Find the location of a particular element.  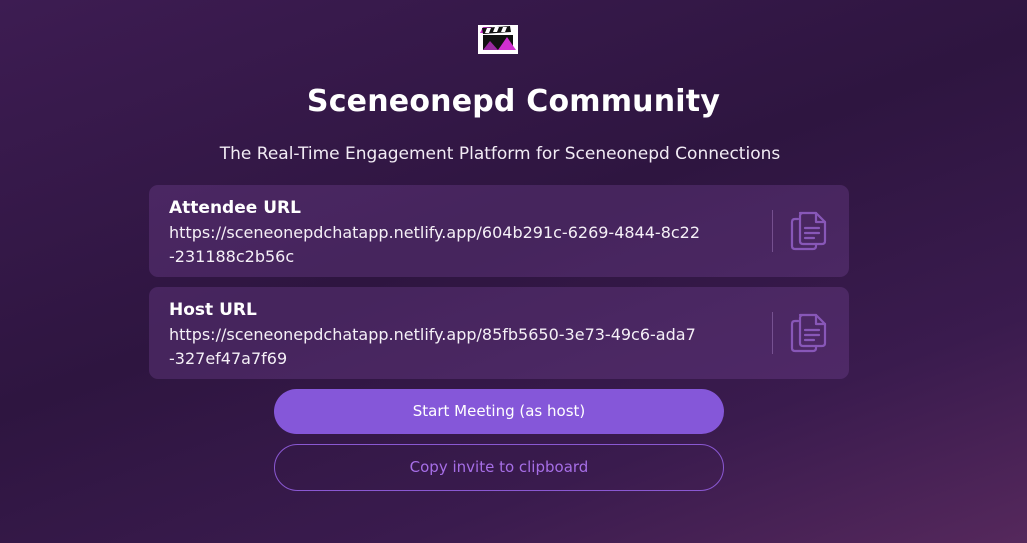

copy-host-url-button is located at coordinates (809, 333).